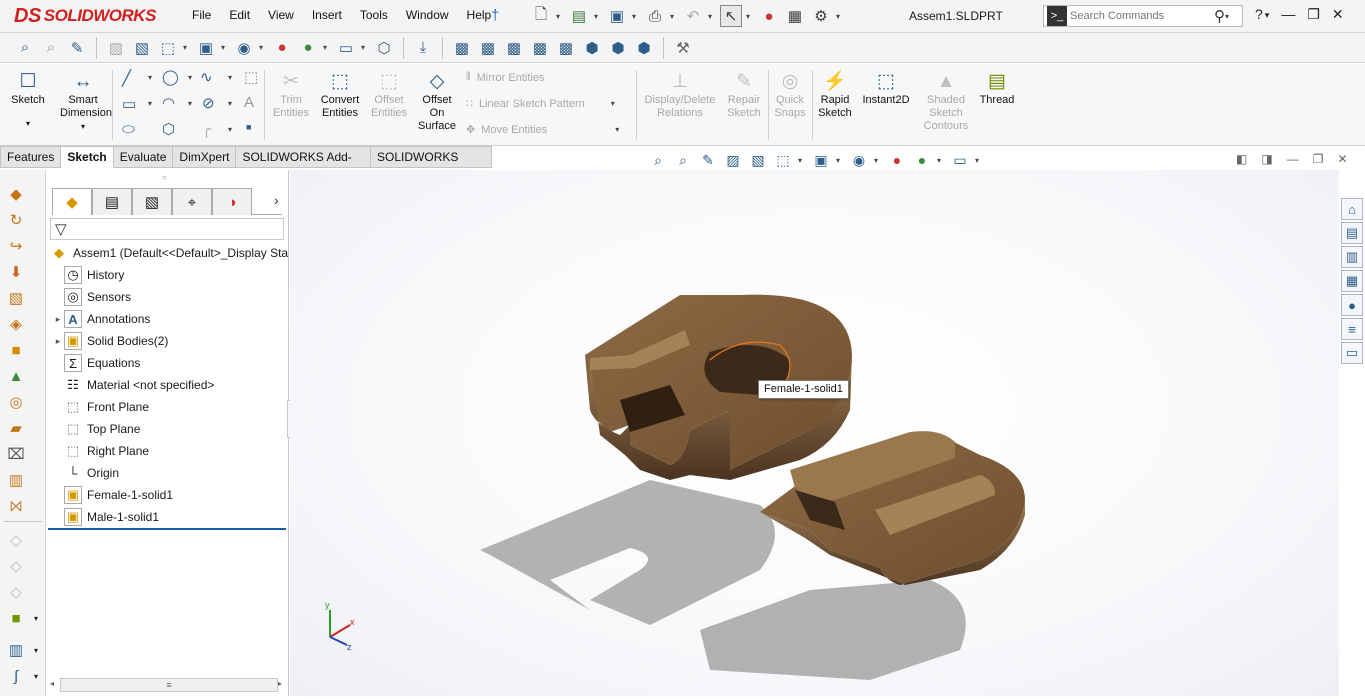 The image size is (1365, 699). Describe the element at coordinates (291, 94) in the screenshot. I see `trim-entities-button: ✂ Trim Entities` at that location.